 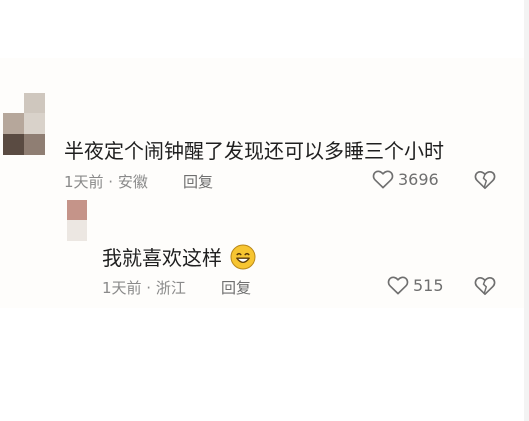 I want to click on like-button: 3696, so click(x=405, y=179).